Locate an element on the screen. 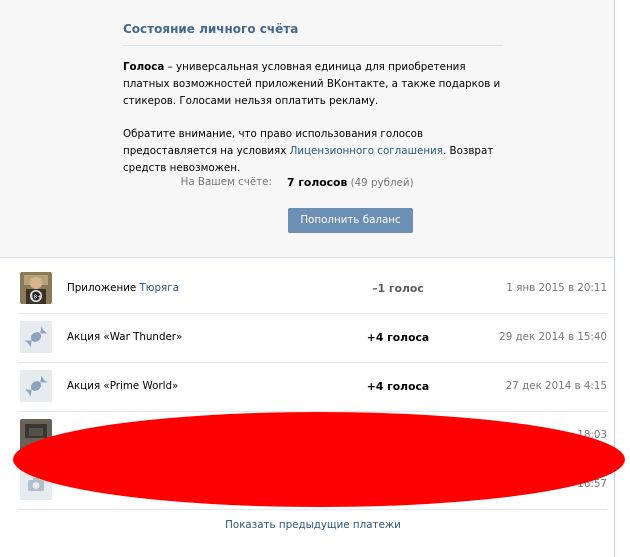 This screenshot has width=630, height=557. transaction-amount: –1 голос is located at coordinates (398, 288).